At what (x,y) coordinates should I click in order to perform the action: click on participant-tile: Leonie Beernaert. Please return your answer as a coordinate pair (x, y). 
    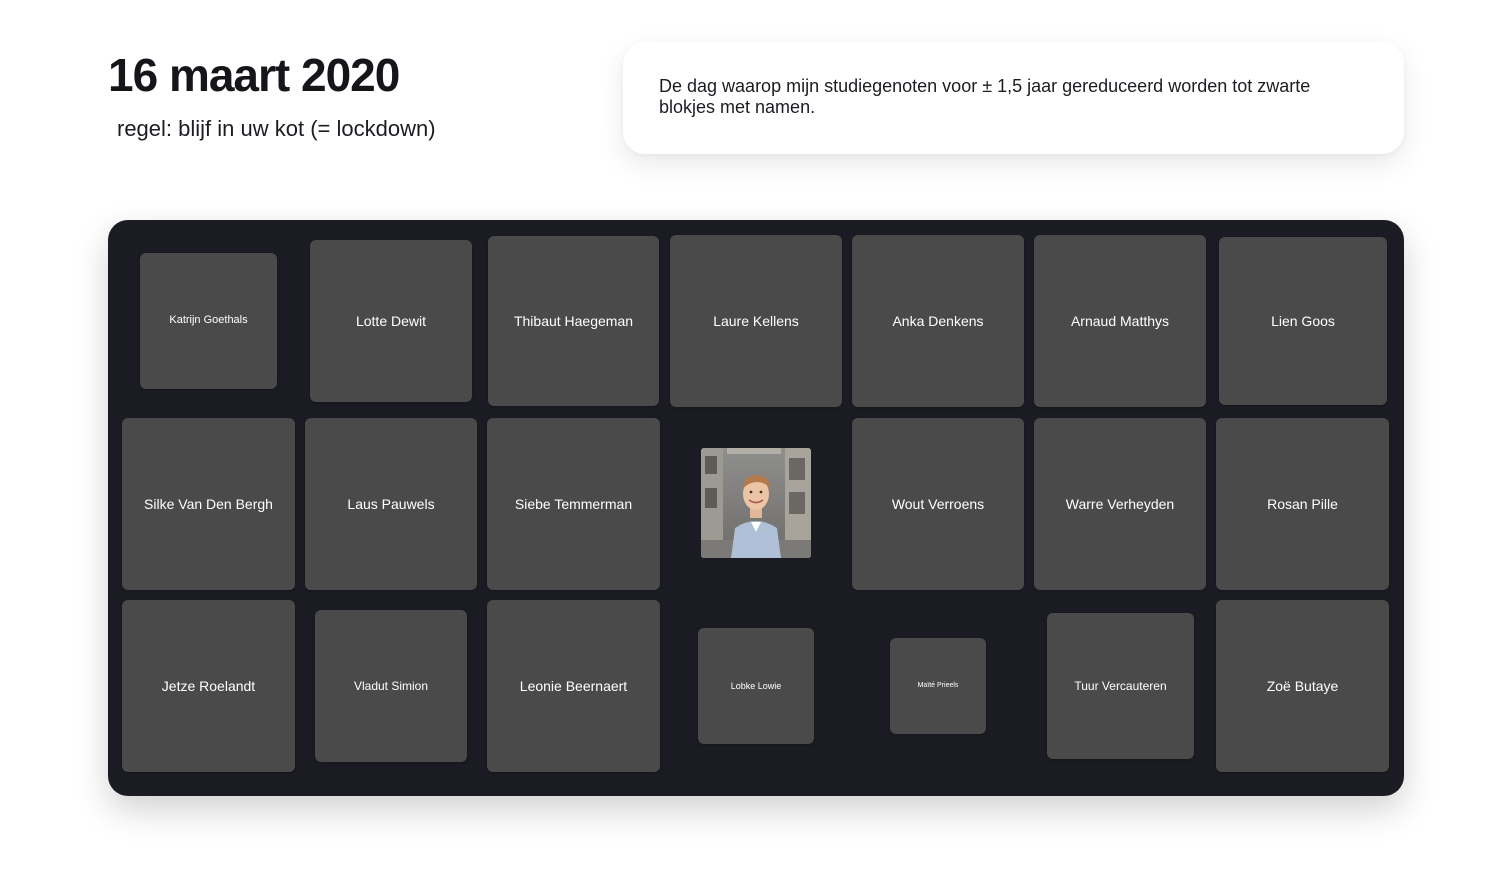
    Looking at the image, I should click on (573, 686).